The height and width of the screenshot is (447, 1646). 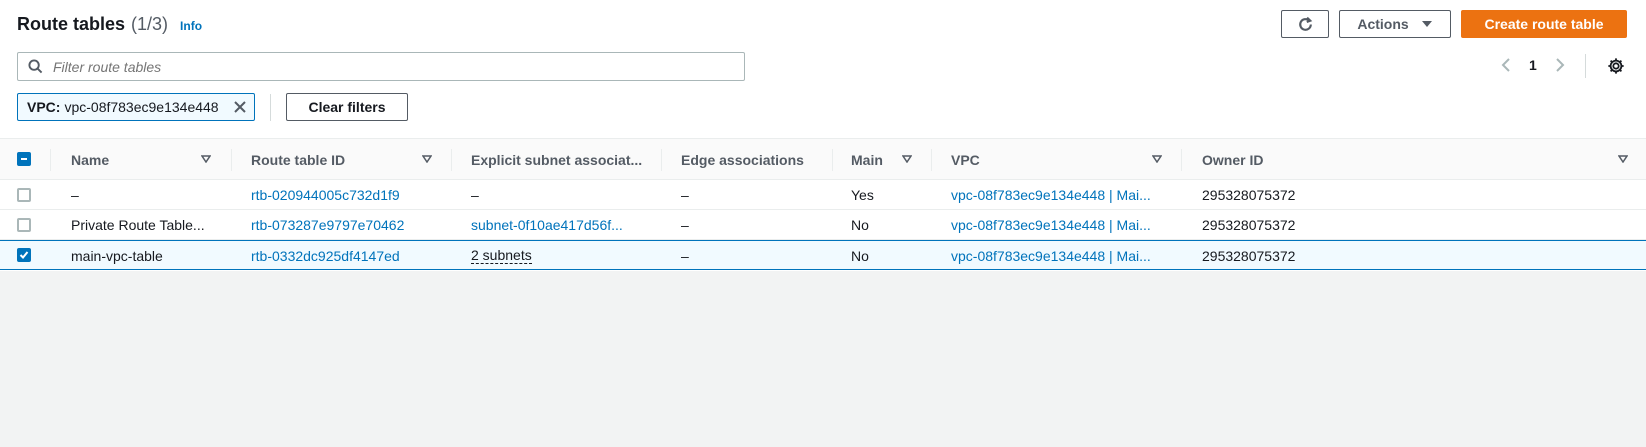 I want to click on create-route-table-button: Create route table, so click(x=1544, y=24).